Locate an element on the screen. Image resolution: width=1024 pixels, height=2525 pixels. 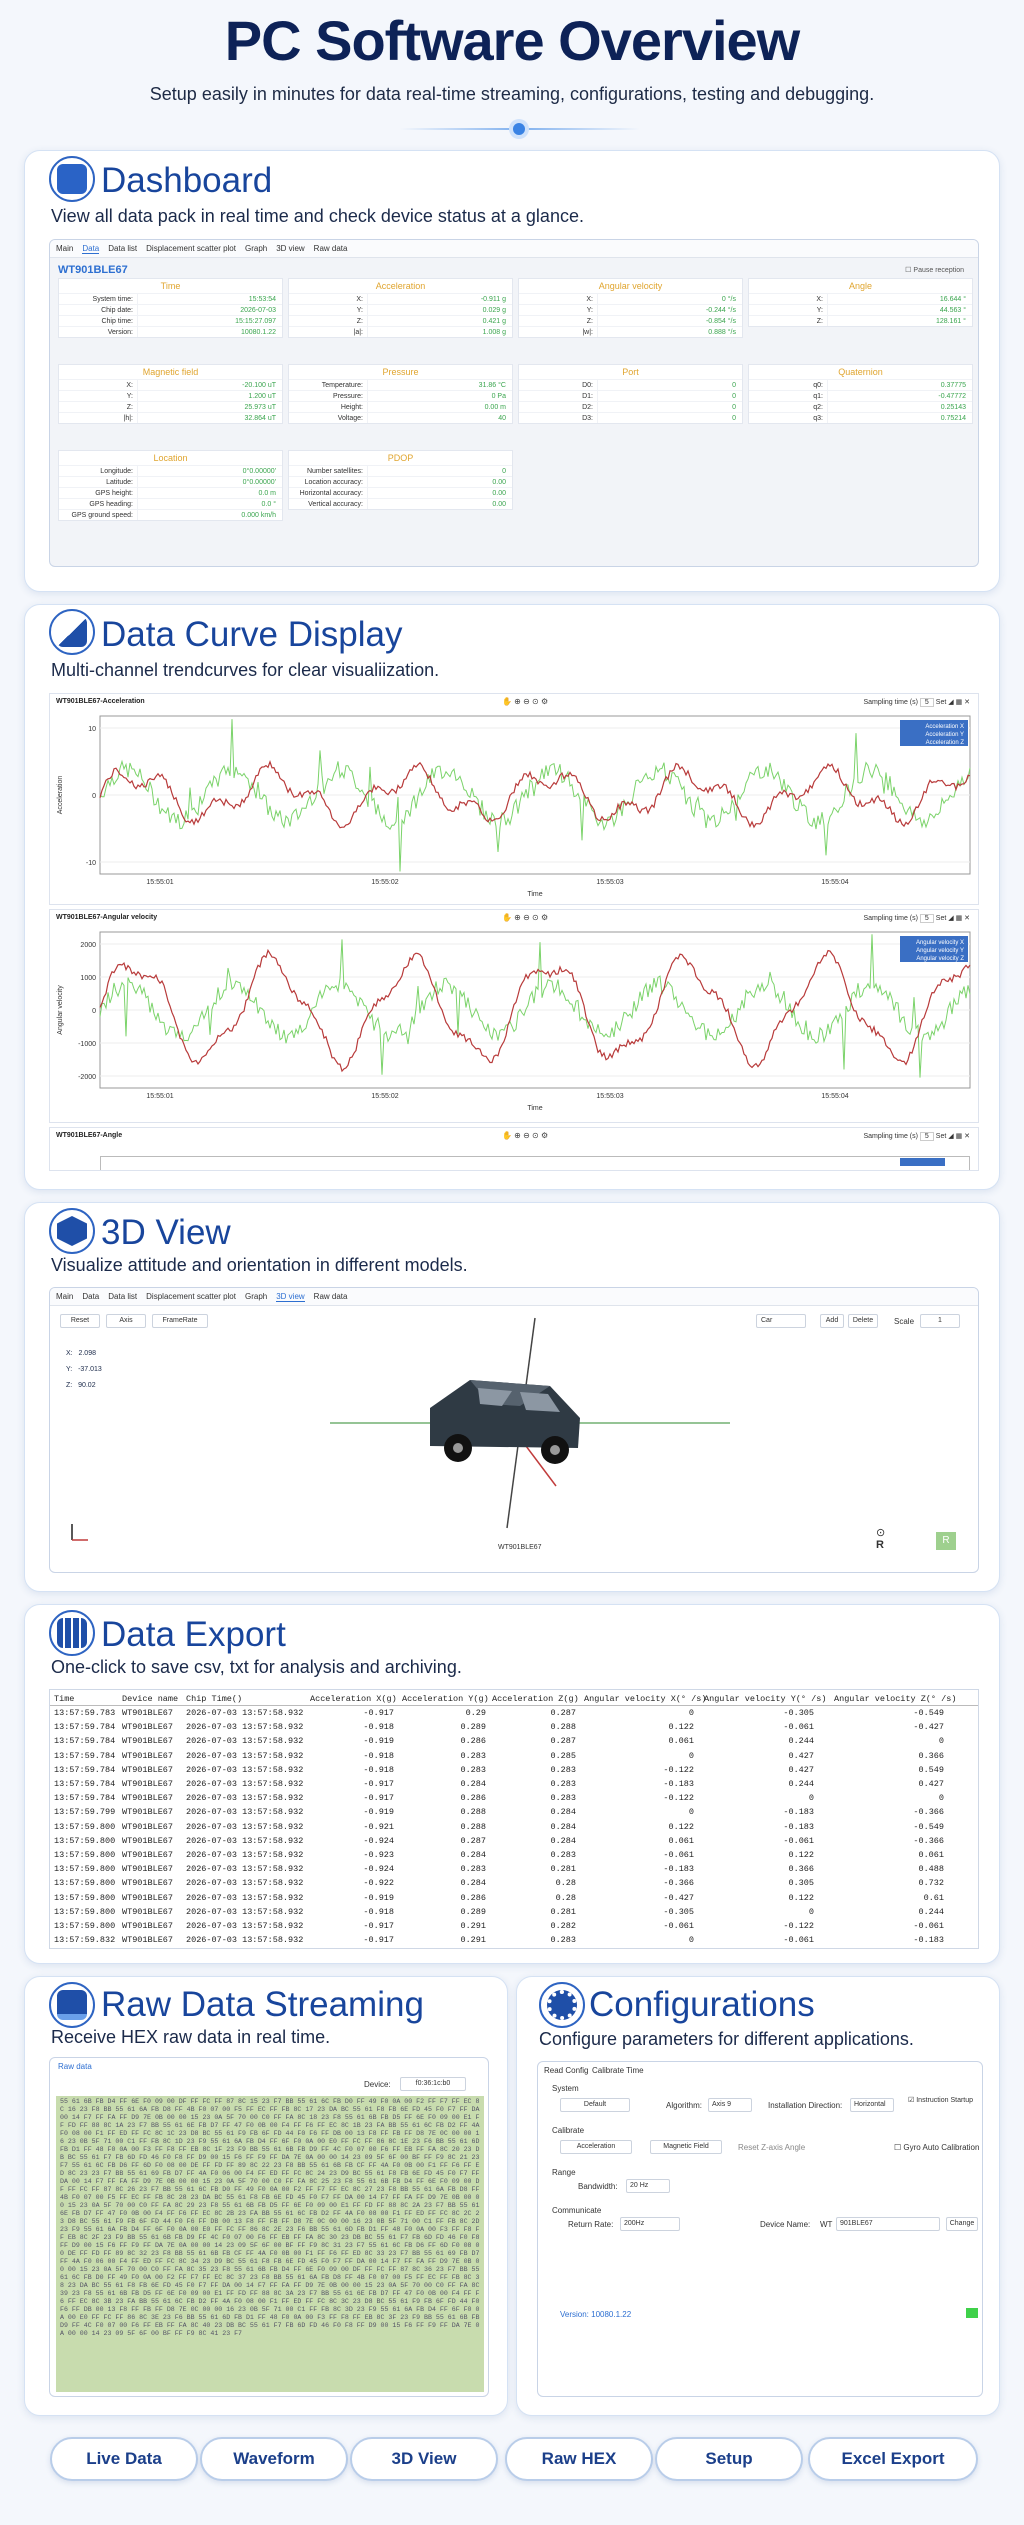
table-cell: 0.287 is located at coordinates (563, 1713).